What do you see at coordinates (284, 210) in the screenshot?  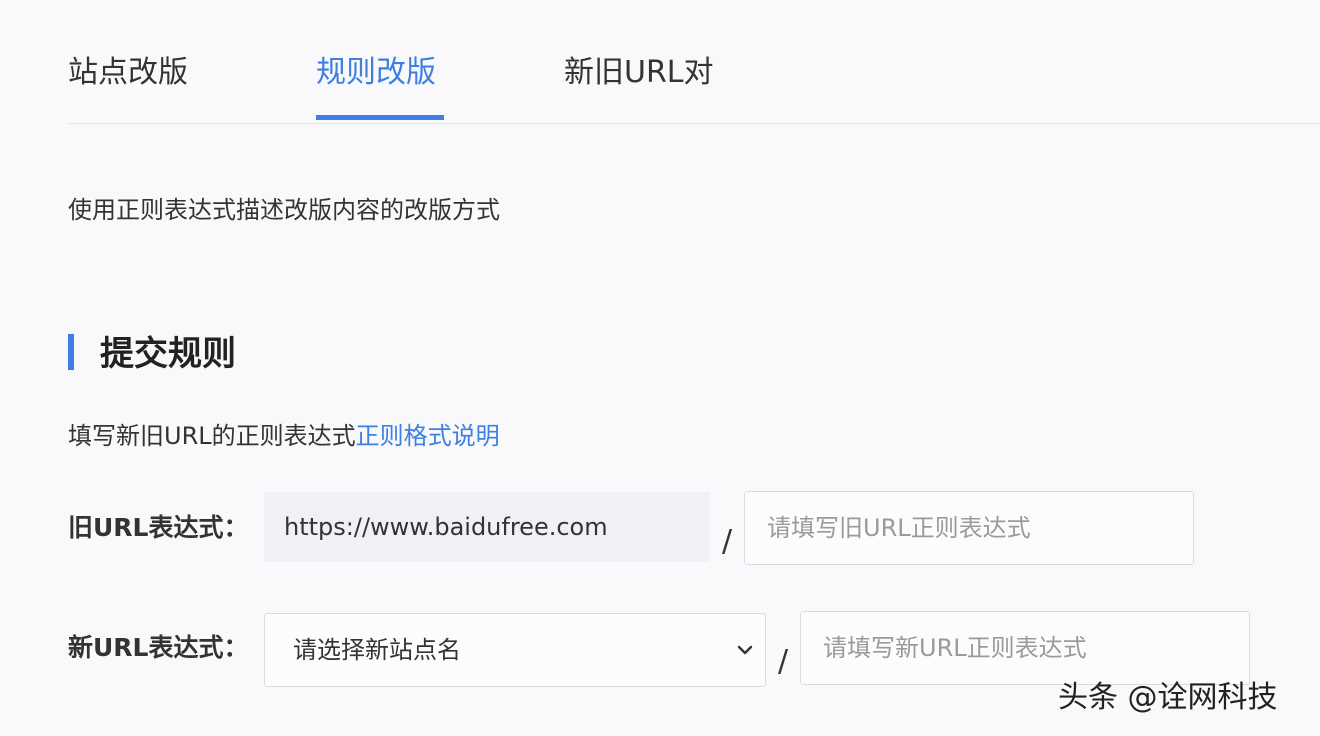 I see `page-description: 使用正则表达式描述改版内容的改版方式` at bounding box center [284, 210].